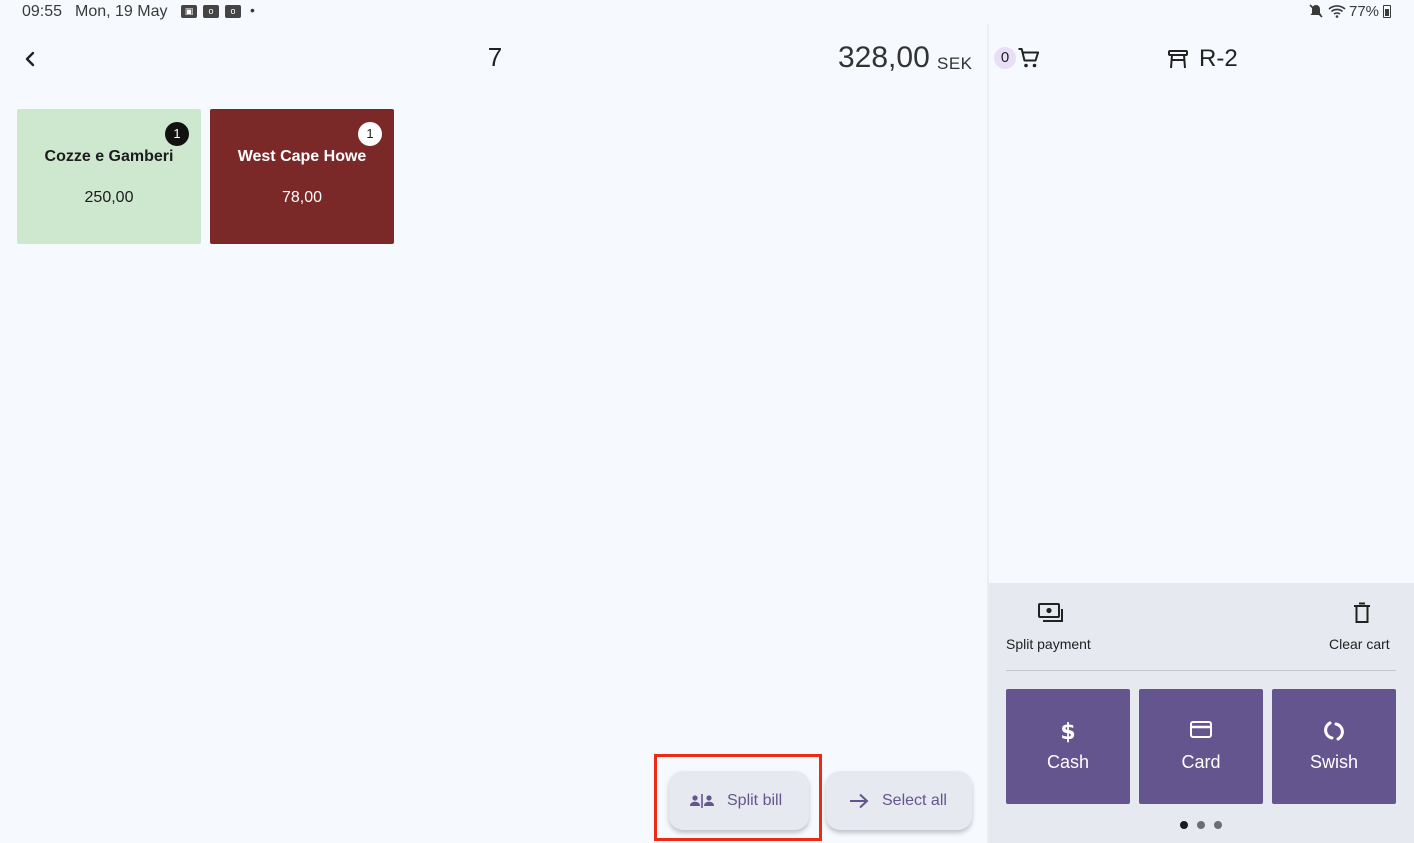  What do you see at coordinates (1201, 762) in the screenshot?
I see `pay-card-label: Card` at bounding box center [1201, 762].